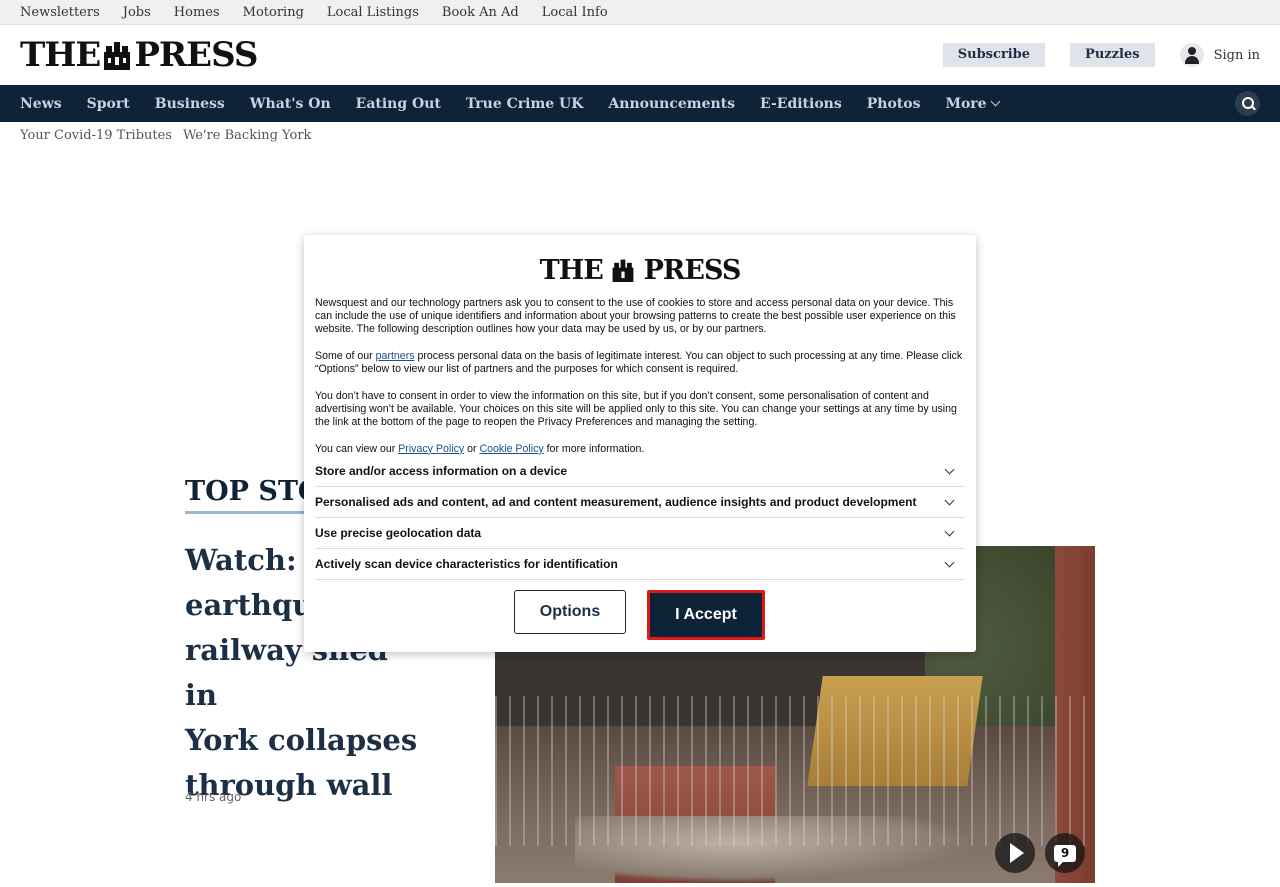  Describe the element at coordinates (431, 449) in the screenshot. I see `privacy-policy-link: Privacy Policy` at that location.